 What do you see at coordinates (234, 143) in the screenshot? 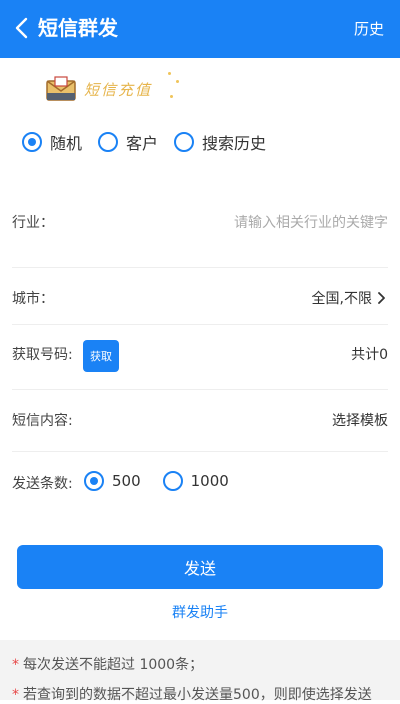
I see `radio-label: 搜索历史` at bounding box center [234, 143].